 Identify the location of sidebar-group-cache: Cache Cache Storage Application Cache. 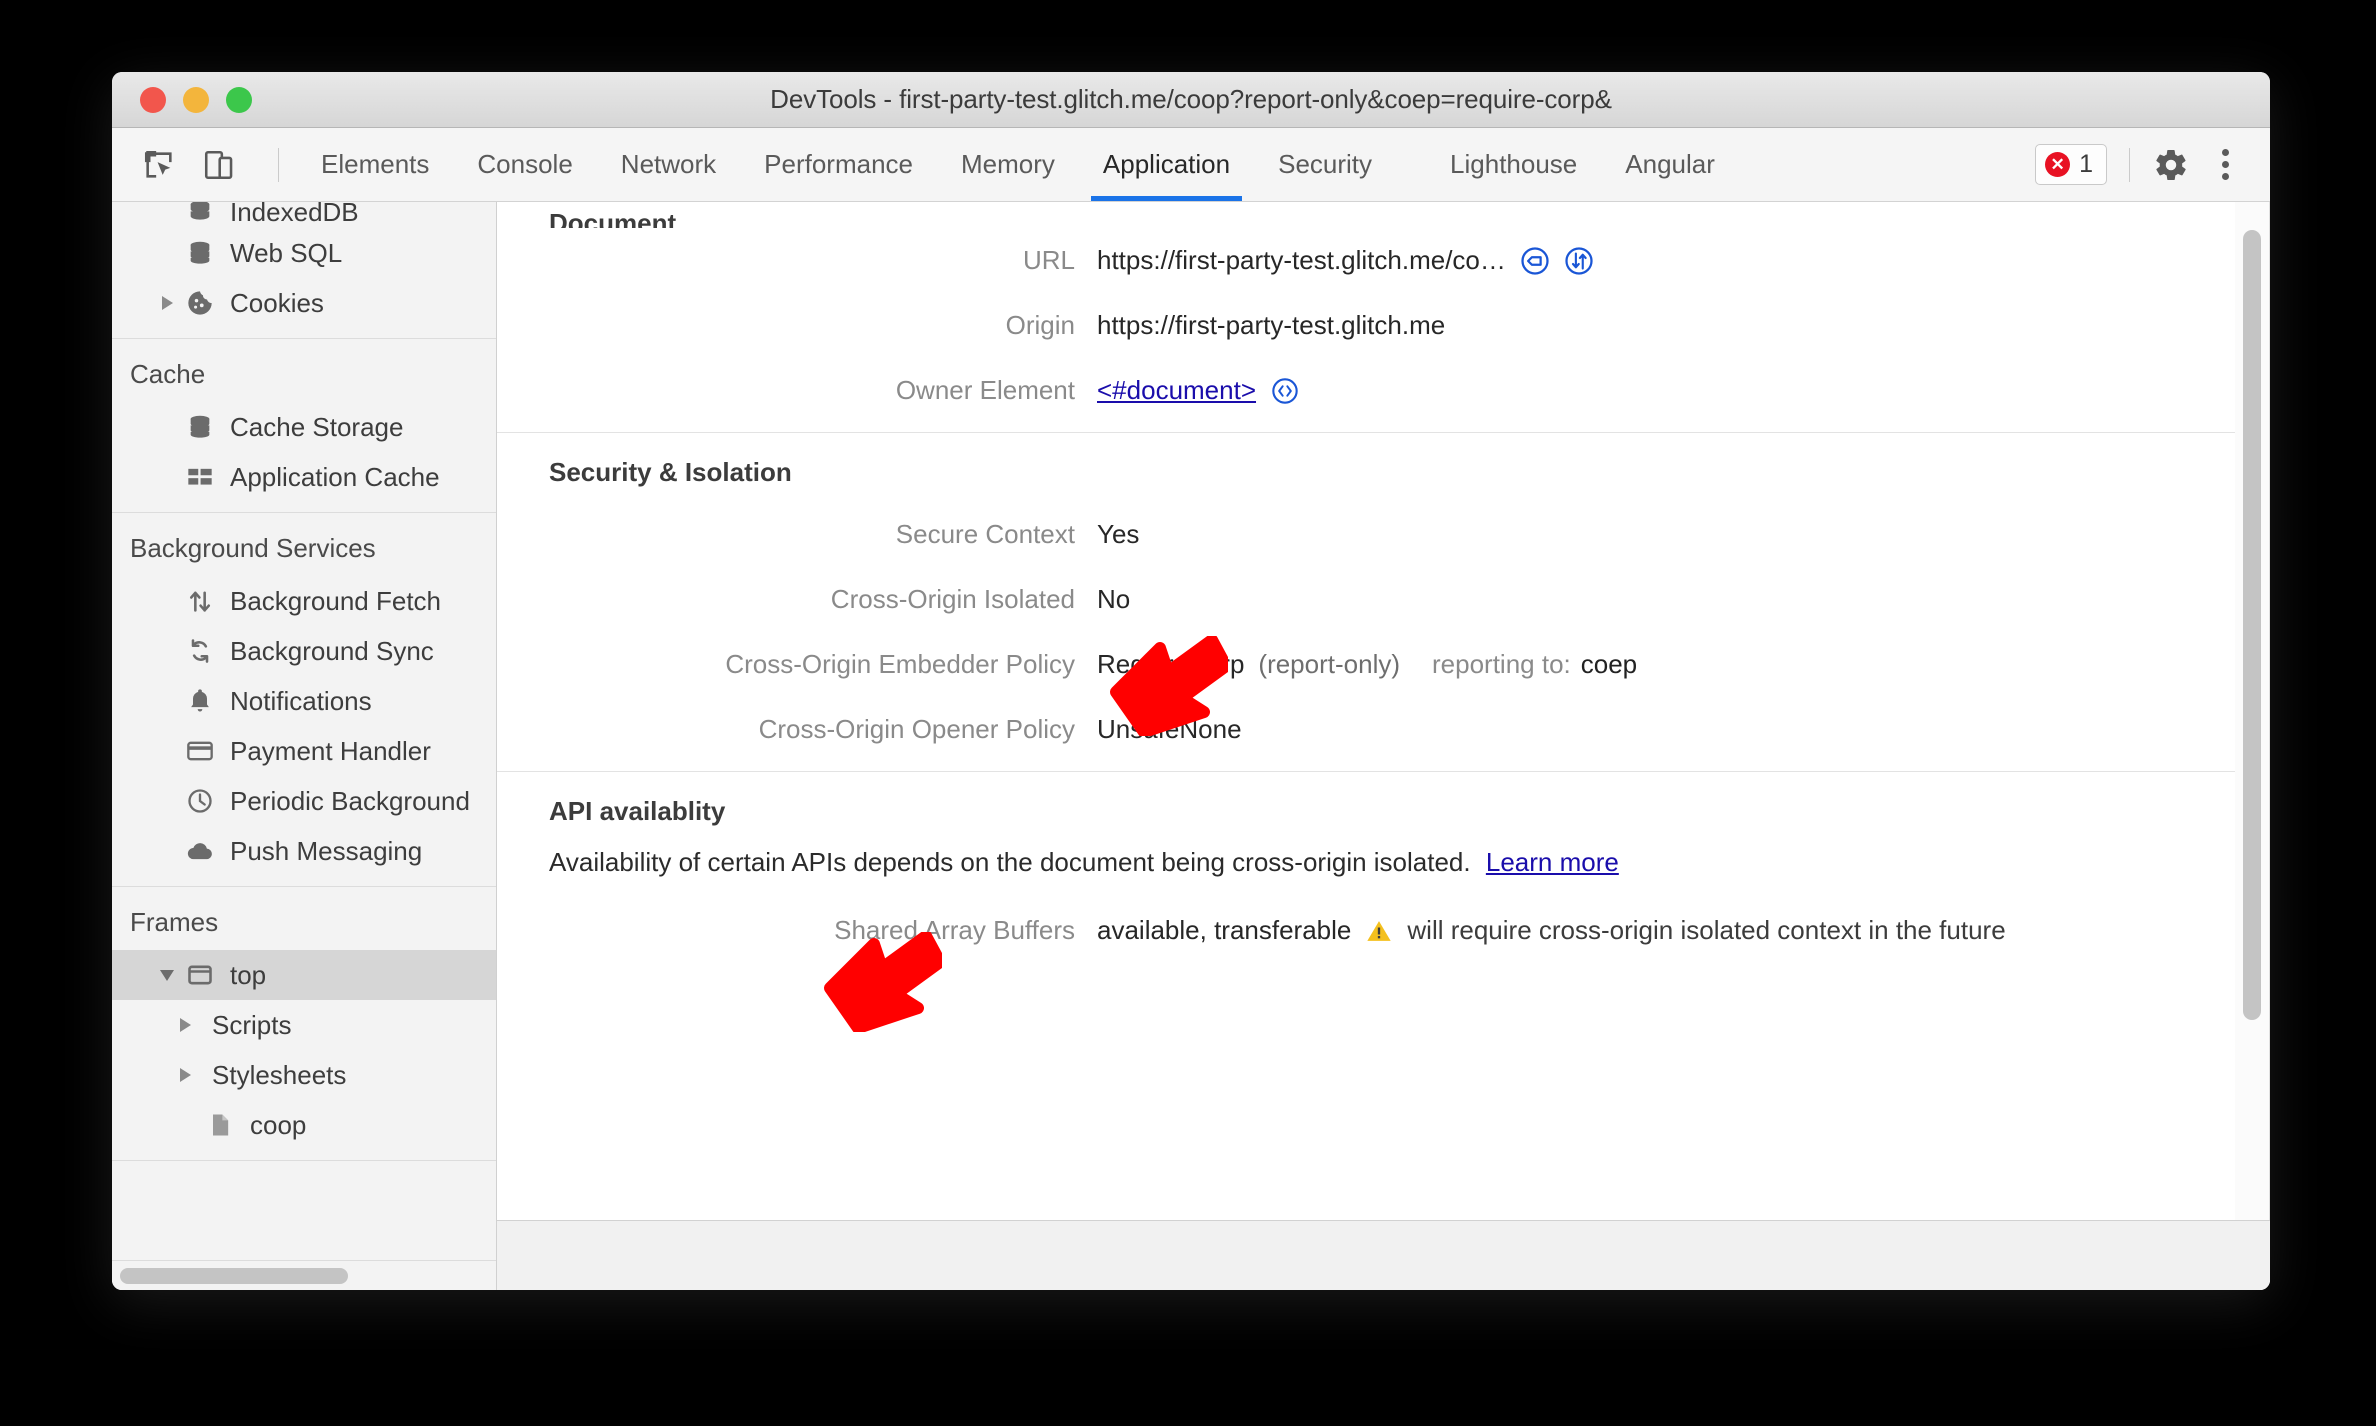
(304, 426).